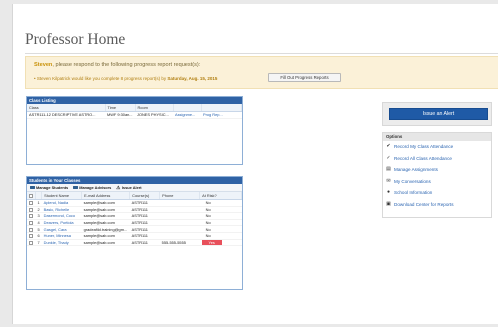 Image resolution: width=498 pixels, height=327 pixels. Describe the element at coordinates (134, 180) in the screenshot. I see `students-title: Students in Your Classes` at that location.